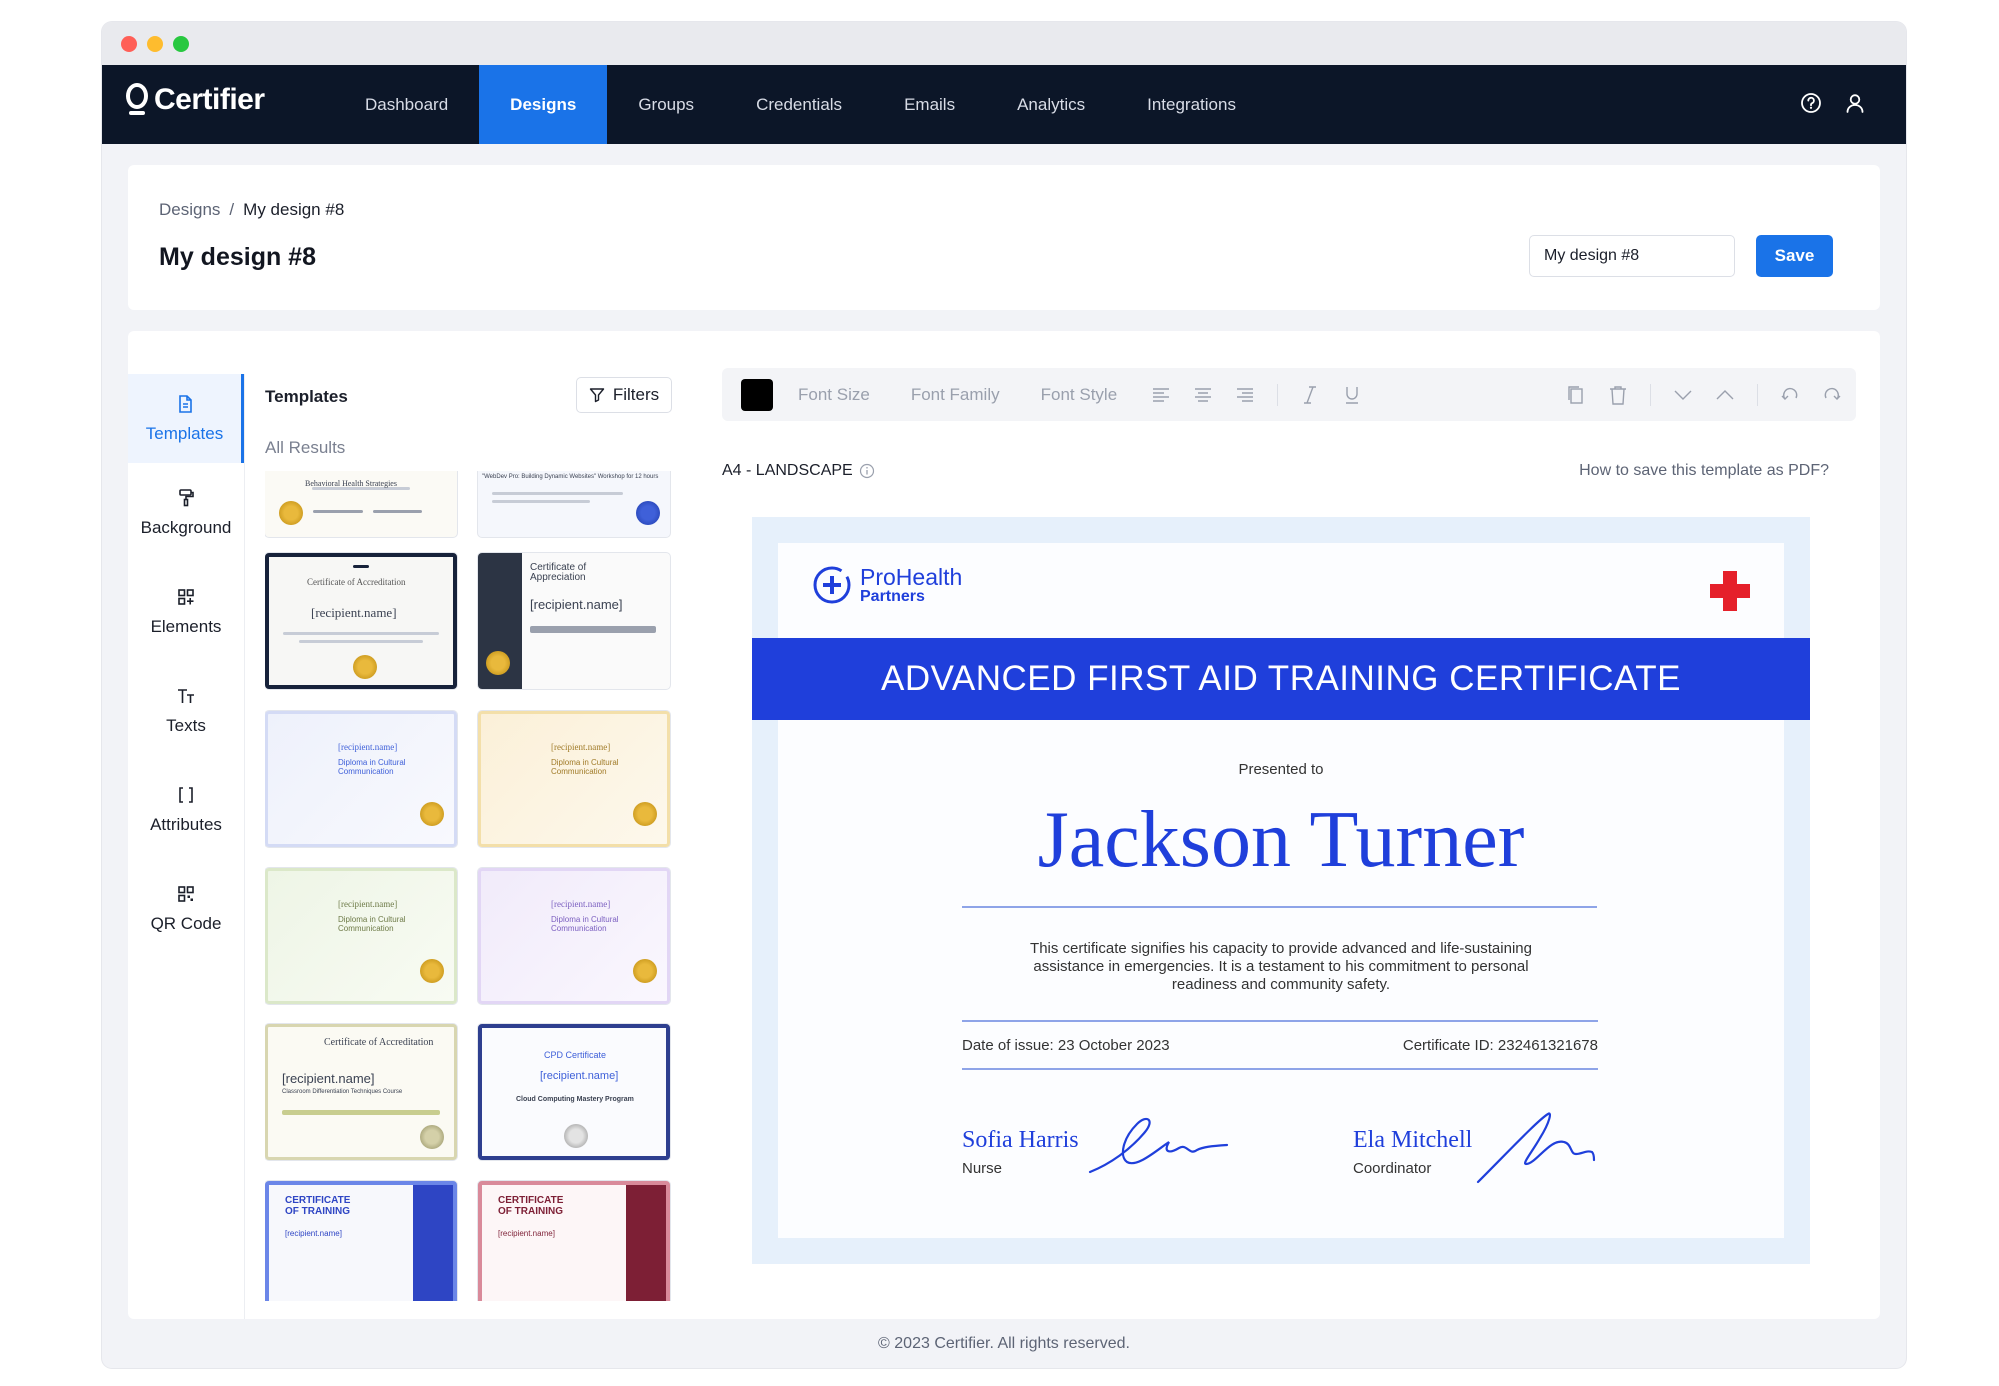 This screenshot has height=1386, width=1999. What do you see at coordinates (186, 497) in the screenshot?
I see `paint-roller-icon` at bounding box center [186, 497].